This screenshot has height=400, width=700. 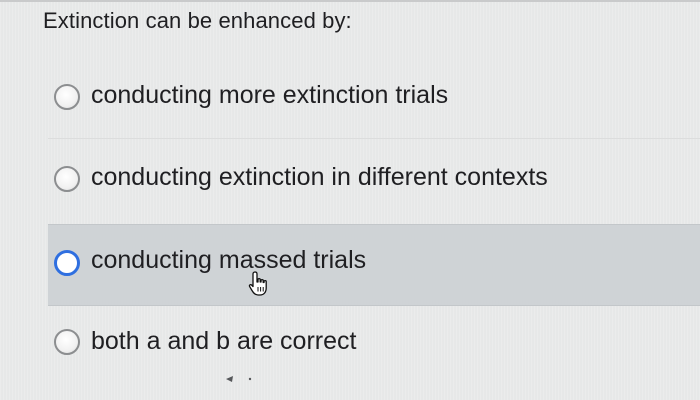 I want to click on top-frame-edge, so click(x=350, y=1).